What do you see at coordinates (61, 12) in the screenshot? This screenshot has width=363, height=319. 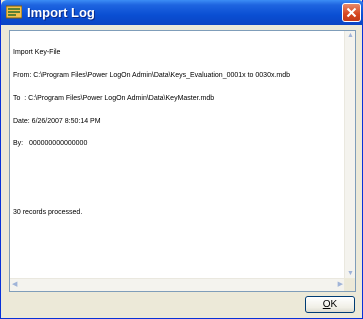 I see `window-title: Import Log` at bounding box center [61, 12].